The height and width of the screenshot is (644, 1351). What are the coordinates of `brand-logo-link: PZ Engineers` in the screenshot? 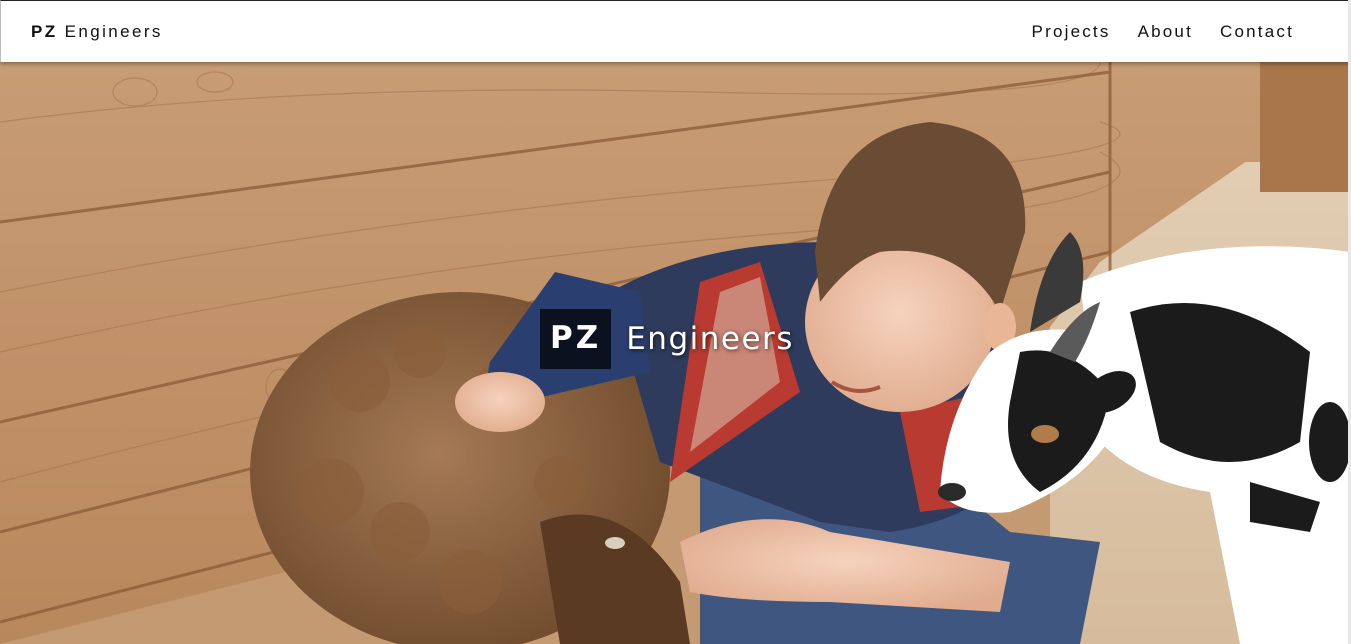 It's located at (97, 32).